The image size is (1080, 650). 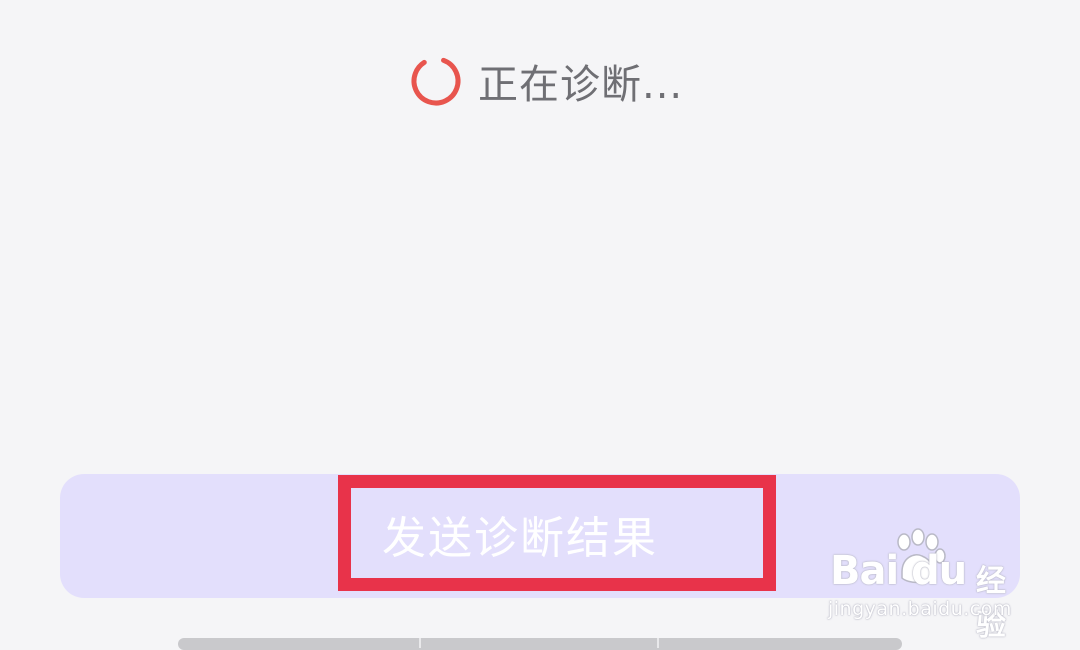 What do you see at coordinates (539, 644) in the screenshot?
I see `nav-bar-segment-middle` at bounding box center [539, 644].